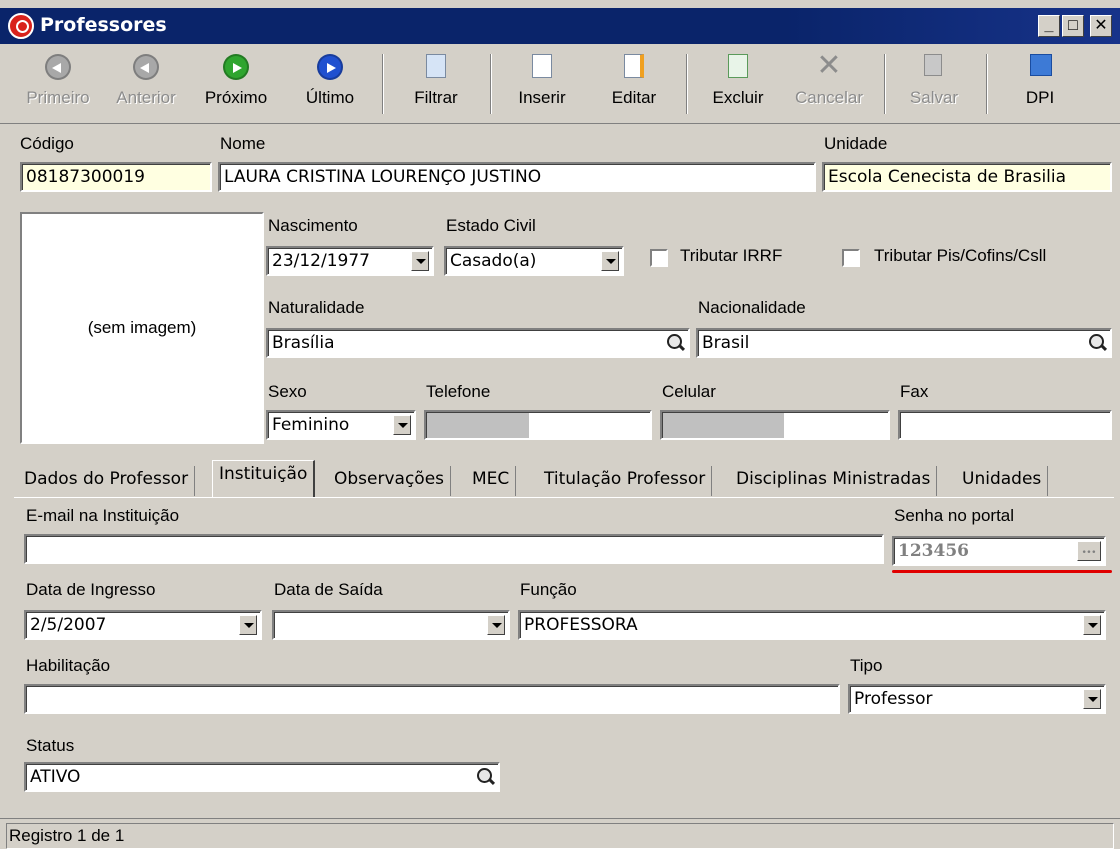 This screenshot has width=1120, height=849. Describe the element at coordinates (21, 26) in the screenshot. I see `app-icon` at that location.